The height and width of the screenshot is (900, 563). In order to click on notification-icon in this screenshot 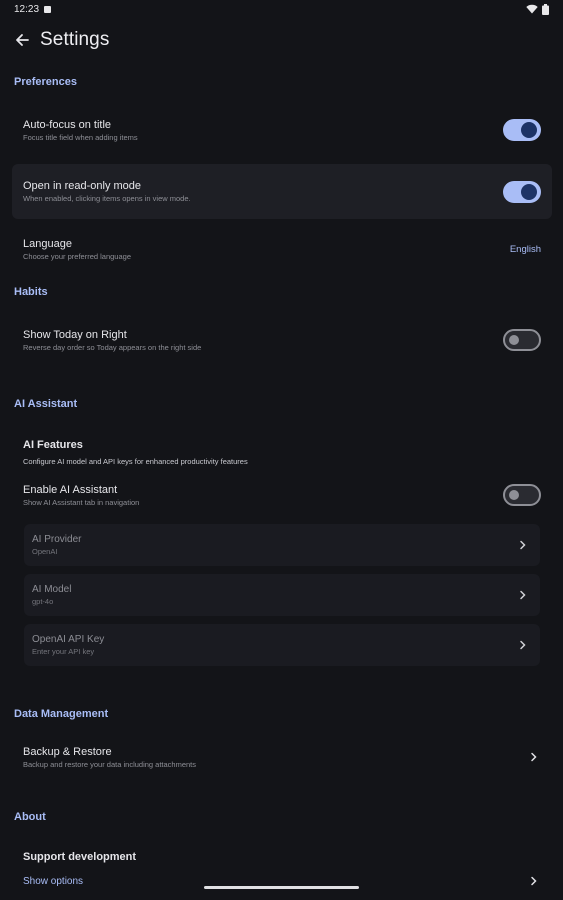, I will do `click(48, 9)`.